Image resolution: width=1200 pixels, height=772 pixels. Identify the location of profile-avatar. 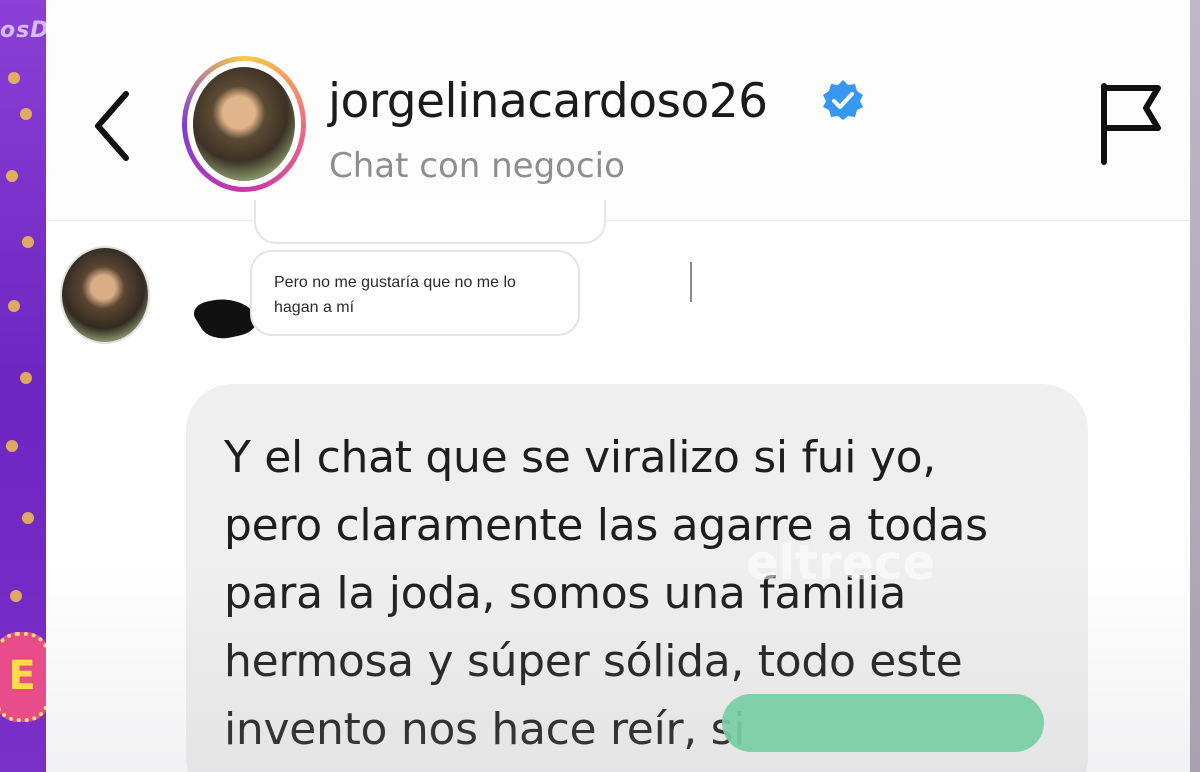
(244, 124).